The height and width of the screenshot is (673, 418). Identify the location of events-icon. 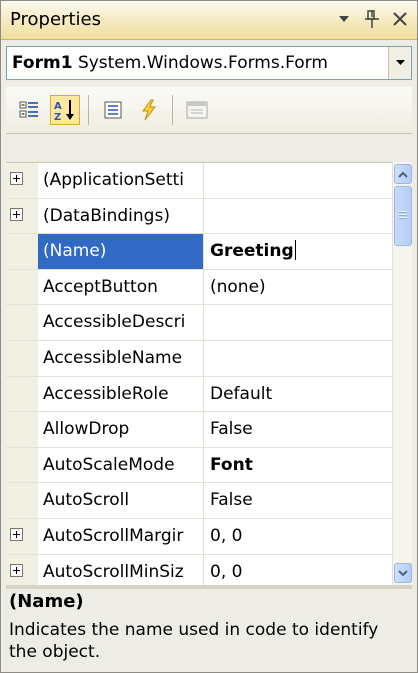
(149, 110).